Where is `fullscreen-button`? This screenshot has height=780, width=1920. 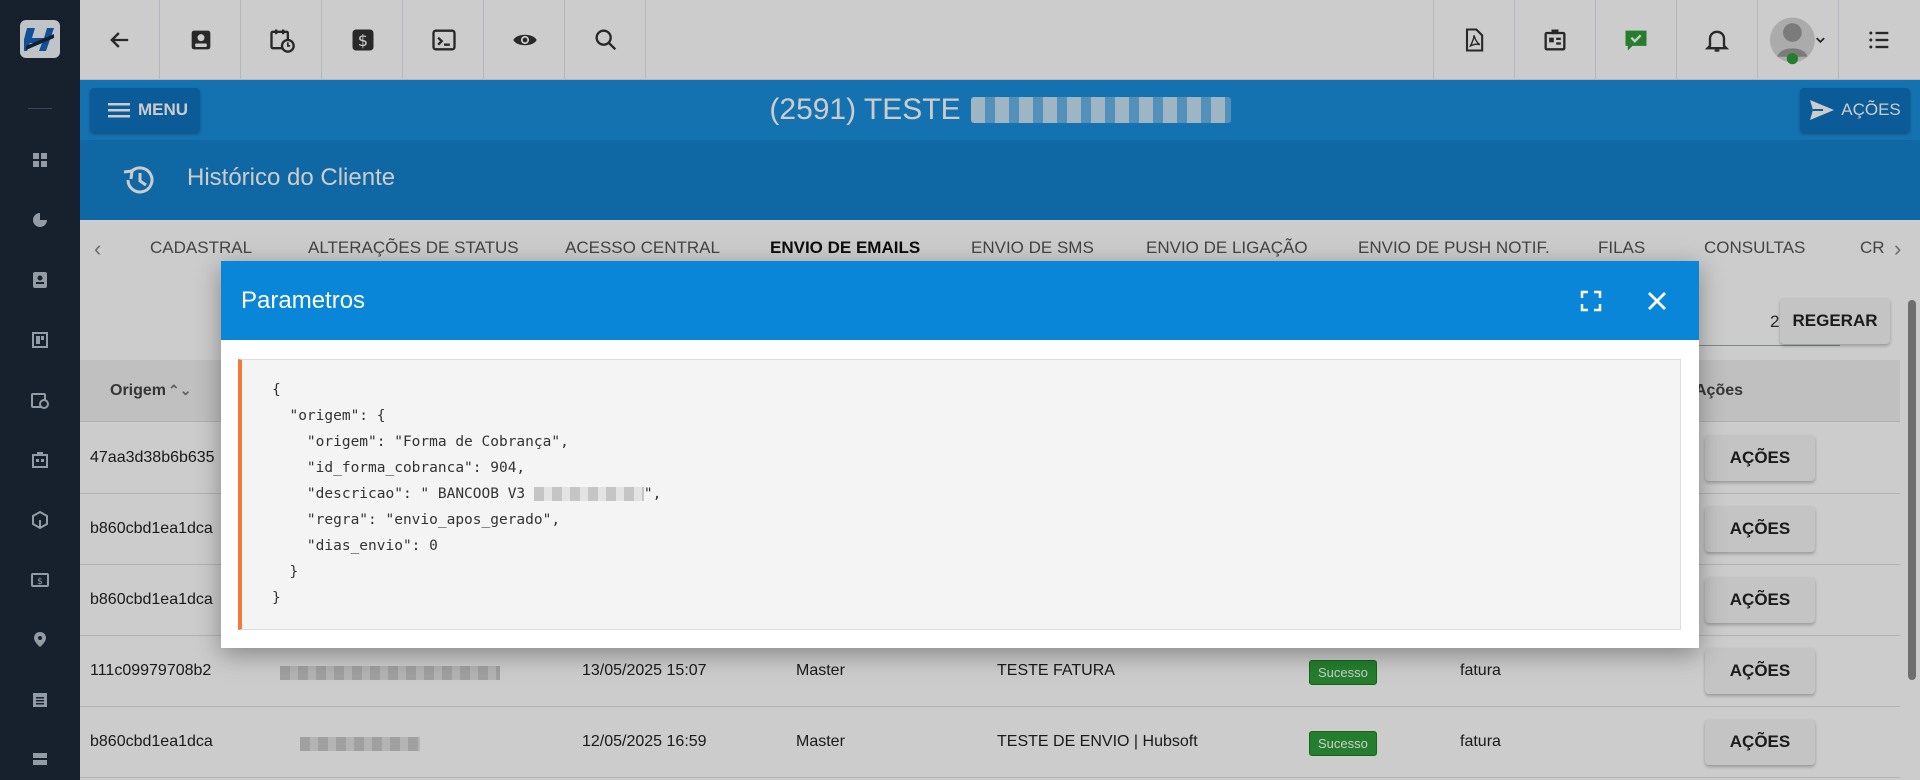 fullscreen-button is located at coordinates (1591, 301).